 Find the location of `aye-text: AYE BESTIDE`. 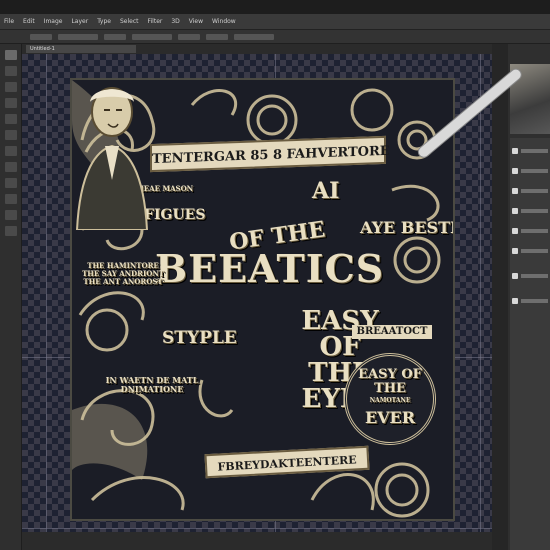

aye-text: AYE BESTIDE is located at coordinates (406, 227).